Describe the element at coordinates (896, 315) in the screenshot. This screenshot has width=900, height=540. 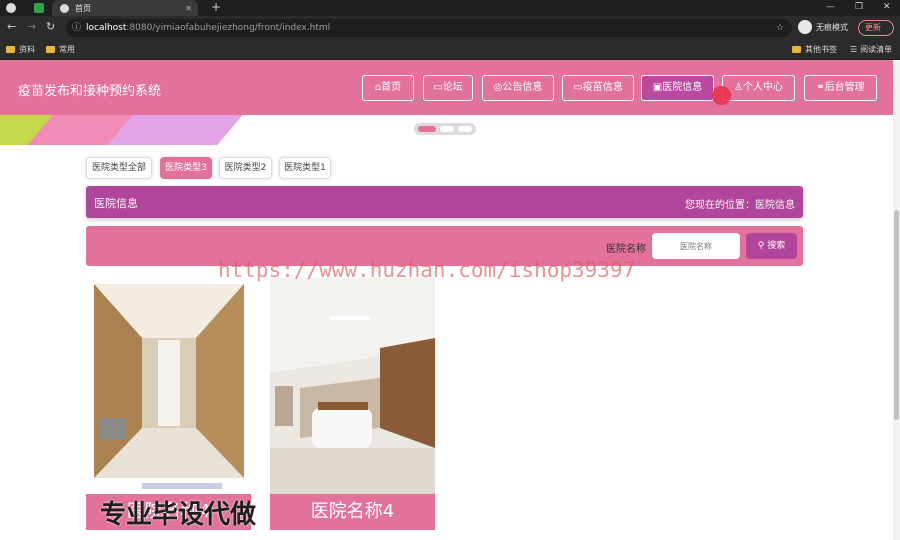
I see `scroll-thumb` at that location.